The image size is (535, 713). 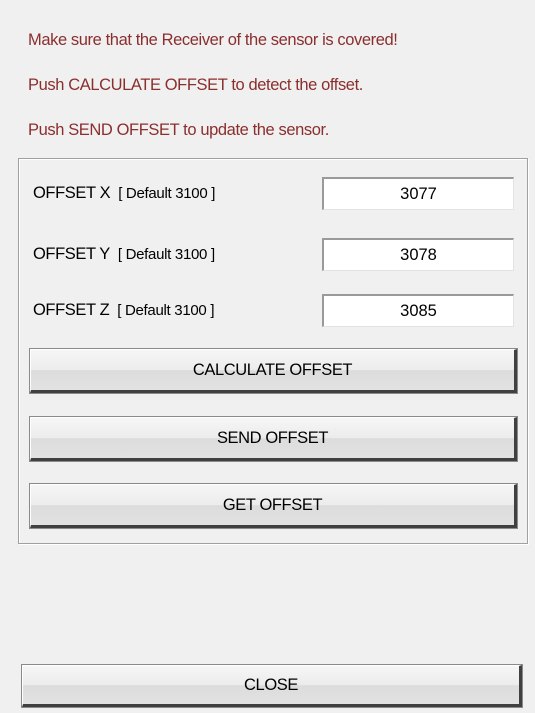 I want to click on close-button: CLOSE, so click(x=272, y=686).